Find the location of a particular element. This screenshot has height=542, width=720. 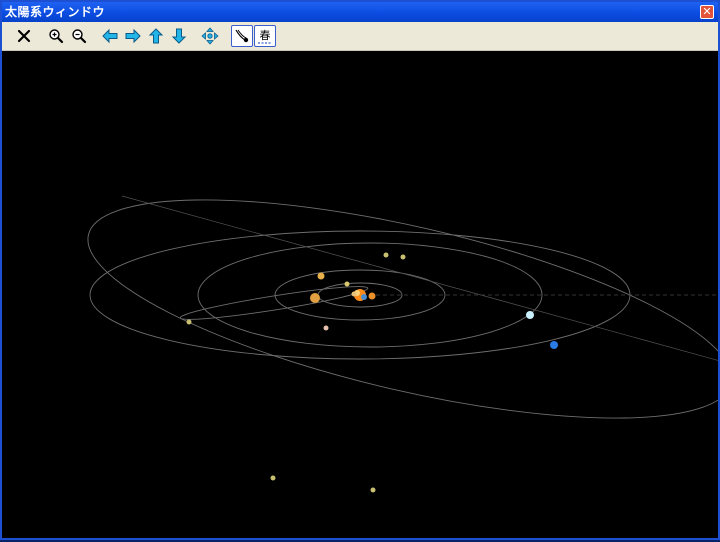

window-close-button: ✕ is located at coordinates (707, 12).